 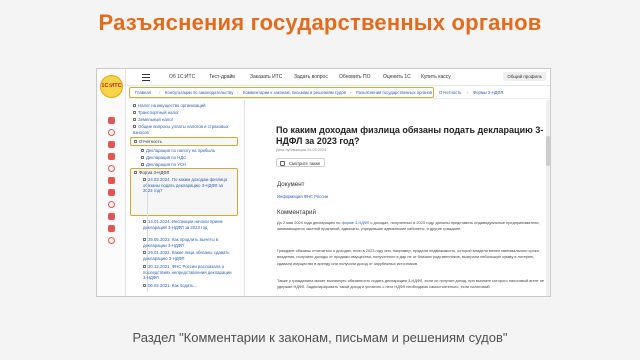 What do you see at coordinates (311, 77) in the screenshot?
I see `nav-ask-question: Задать вопрос` at bounding box center [311, 77].